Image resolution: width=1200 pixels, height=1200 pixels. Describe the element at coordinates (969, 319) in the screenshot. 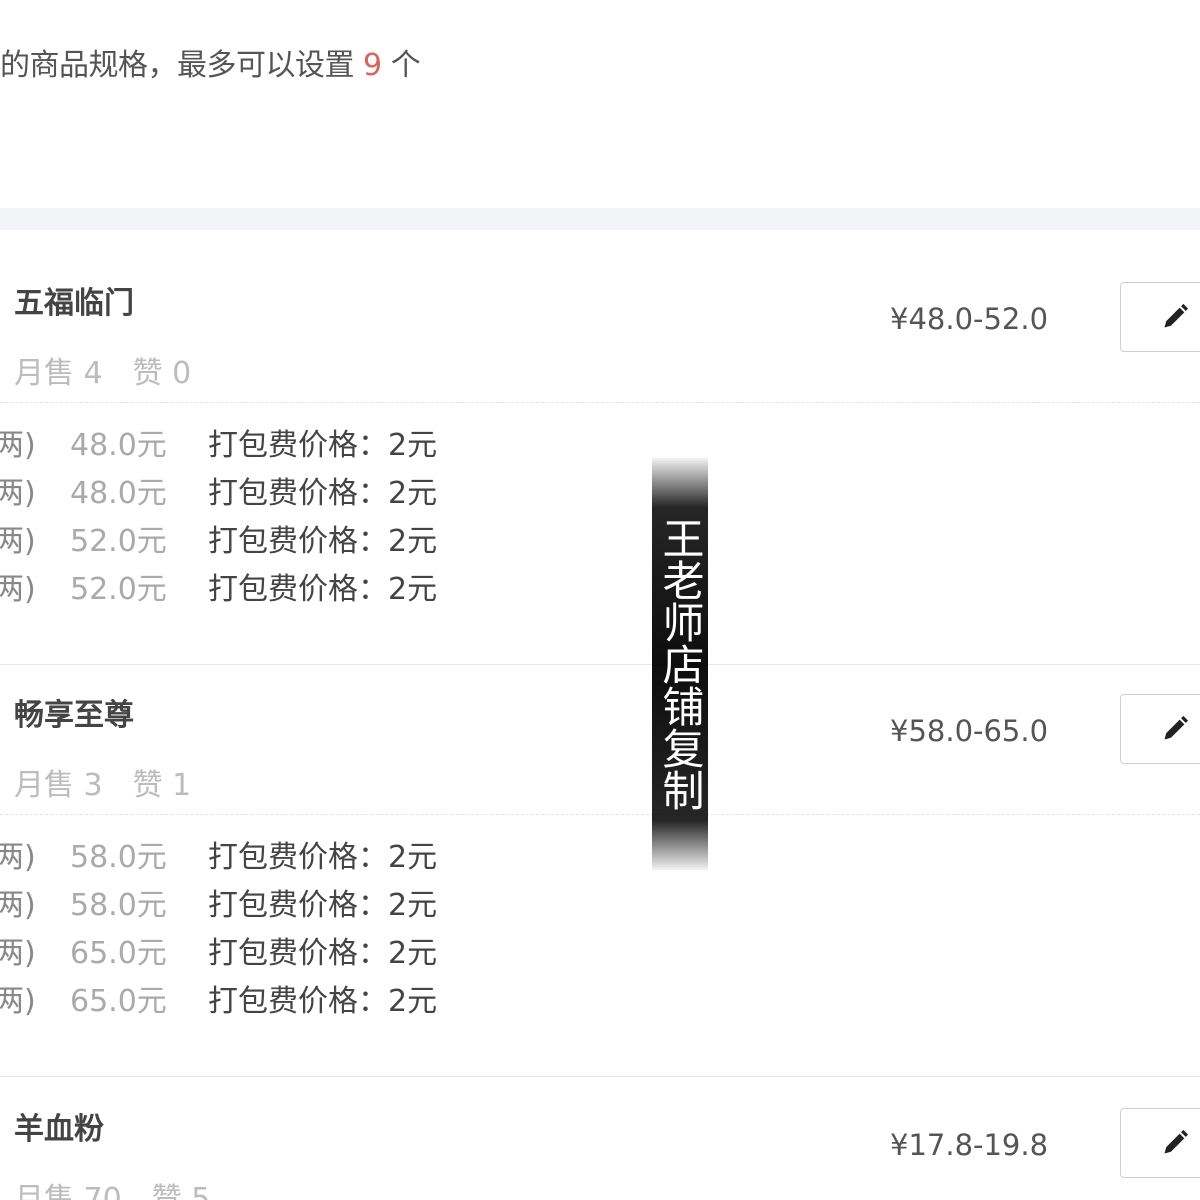

I see `product-price-range: ¥48.0-52.0` at that location.